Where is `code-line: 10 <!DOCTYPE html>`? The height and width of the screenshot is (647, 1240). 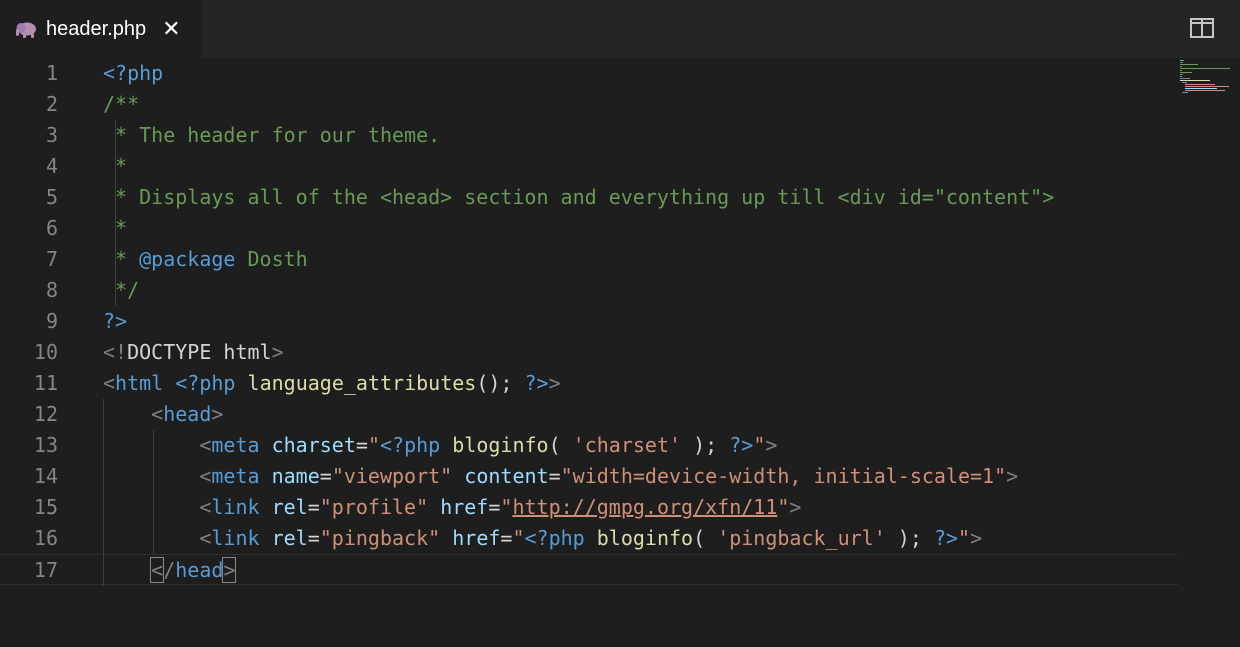 code-line: 10 <!DOCTYPE html> is located at coordinates (589, 352).